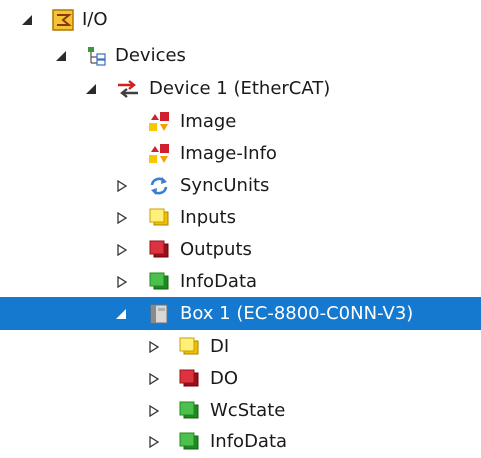 This screenshot has height=458, width=481. Describe the element at coordinates (240, 122) in the screenshot. I see `tree-item-image: Image` at that location.